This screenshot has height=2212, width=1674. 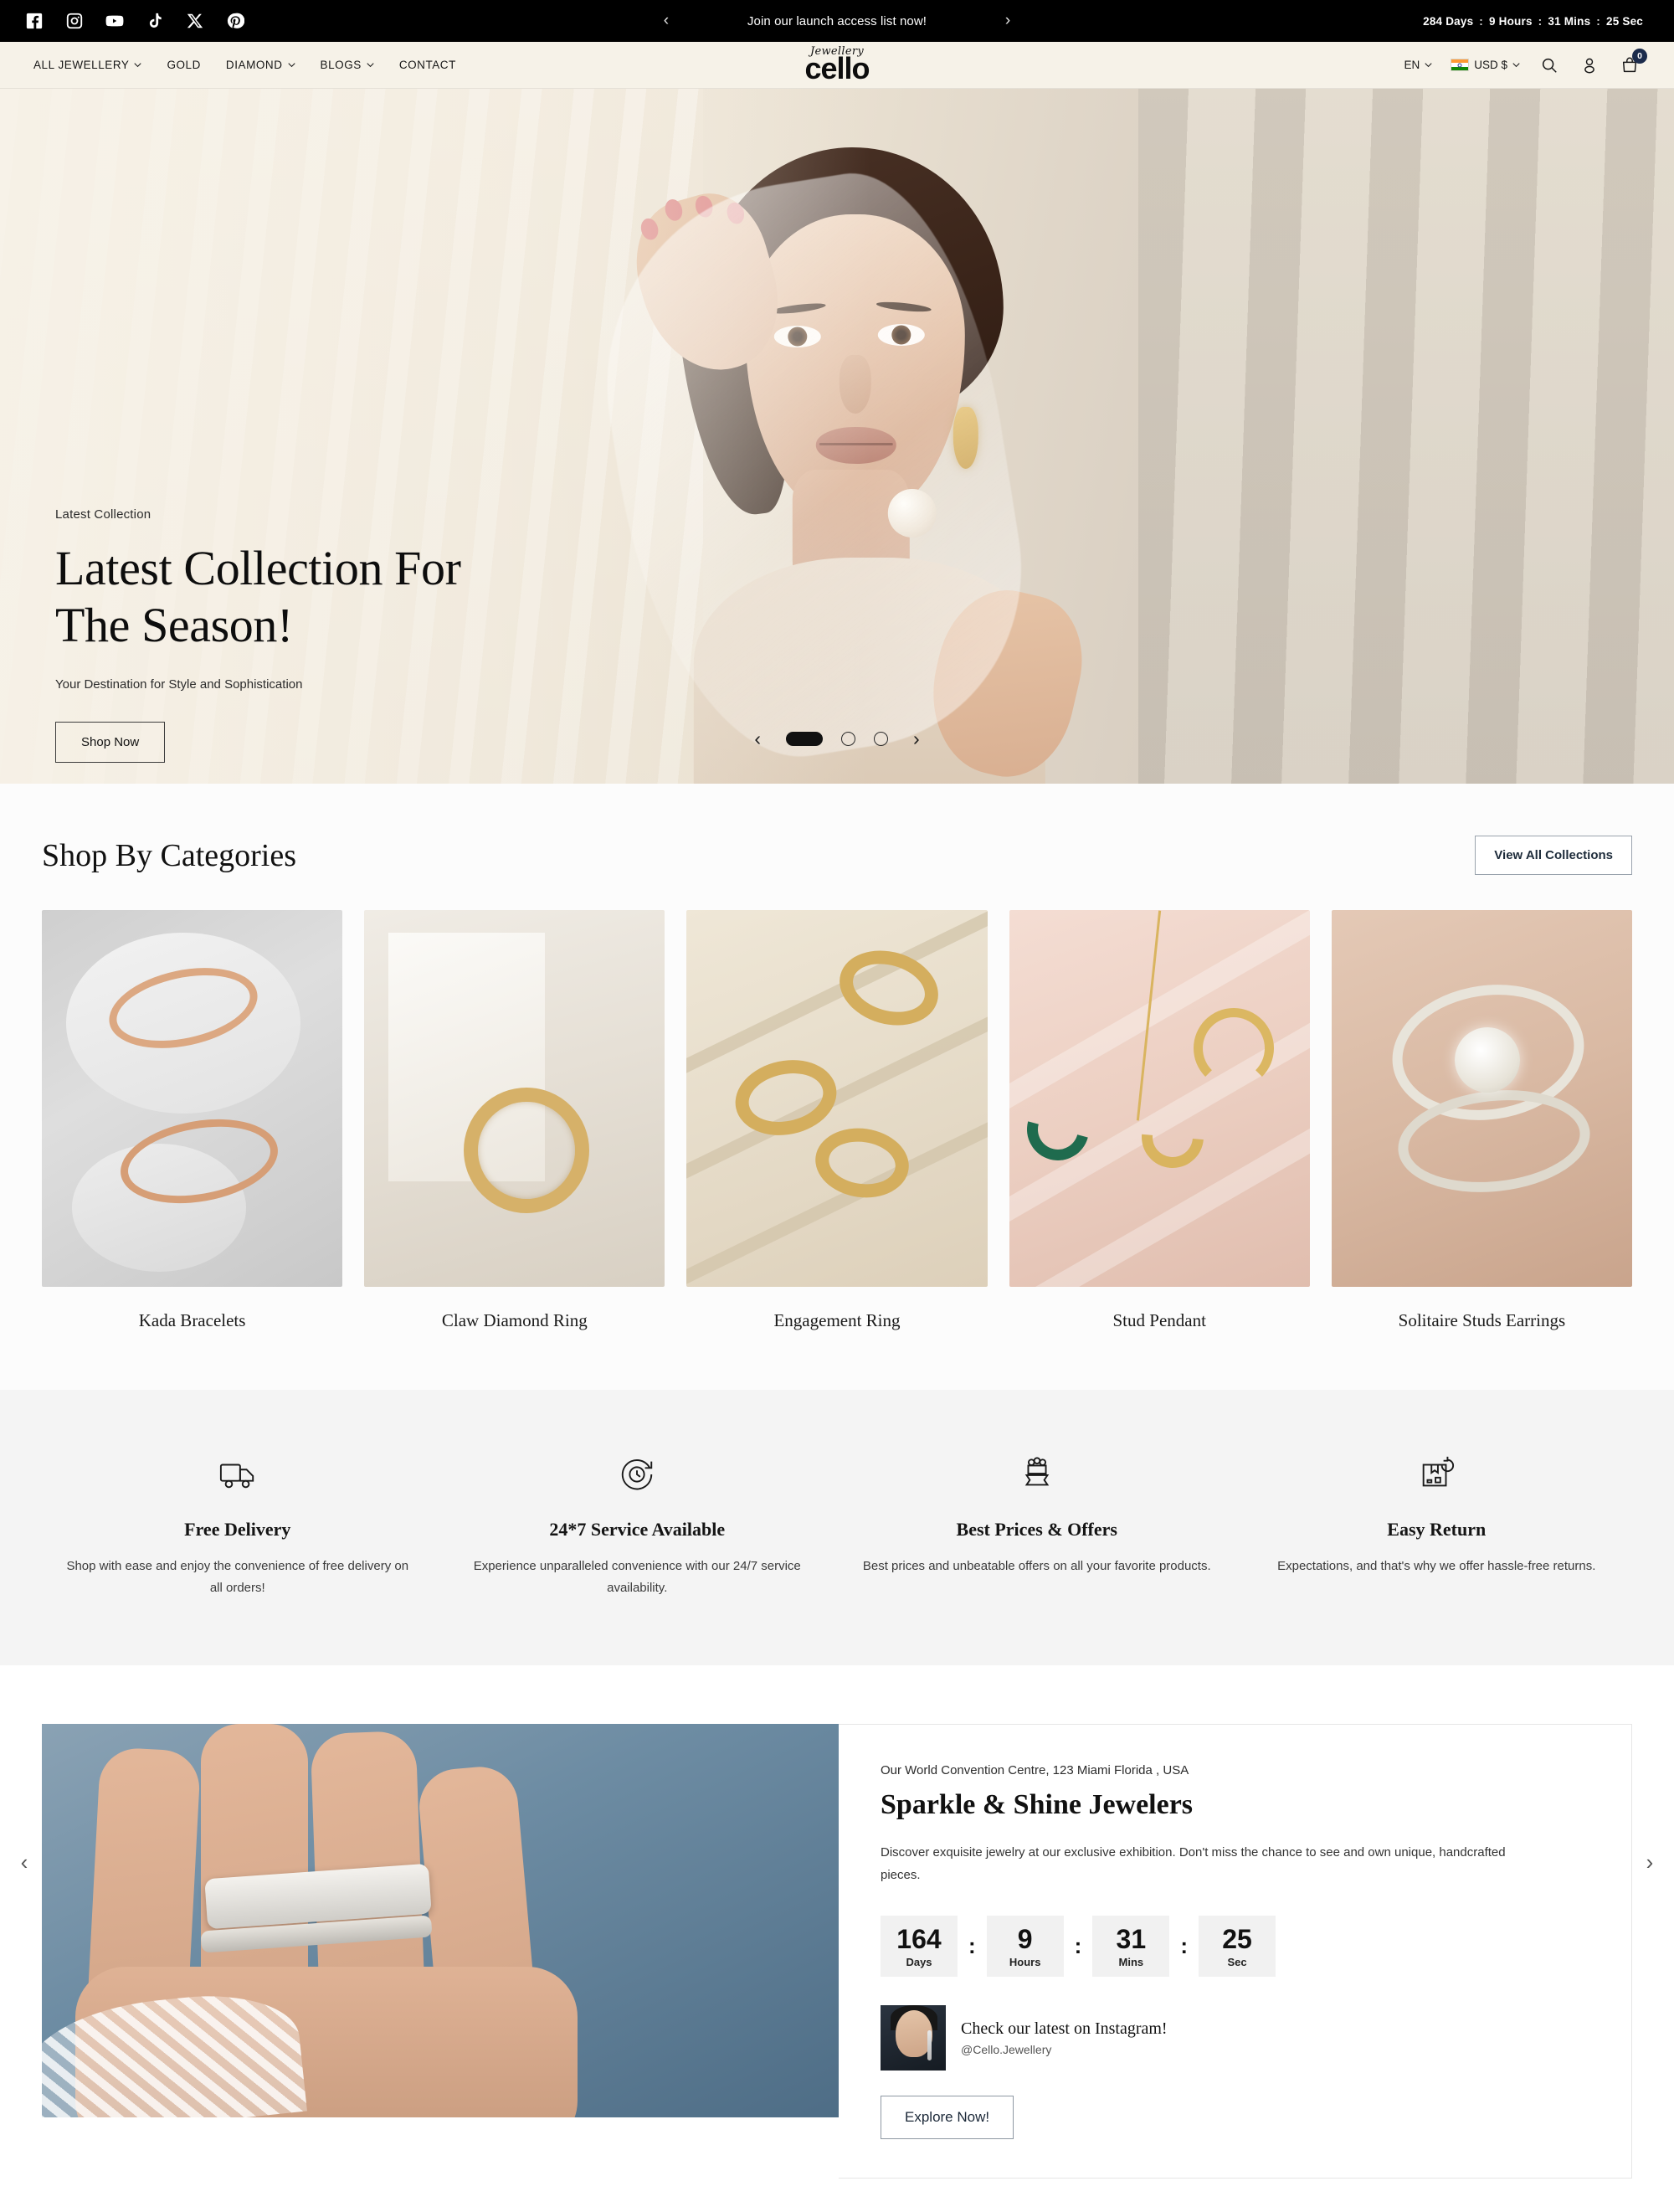 I want to click on account-button, so click(x=1589, y=65).